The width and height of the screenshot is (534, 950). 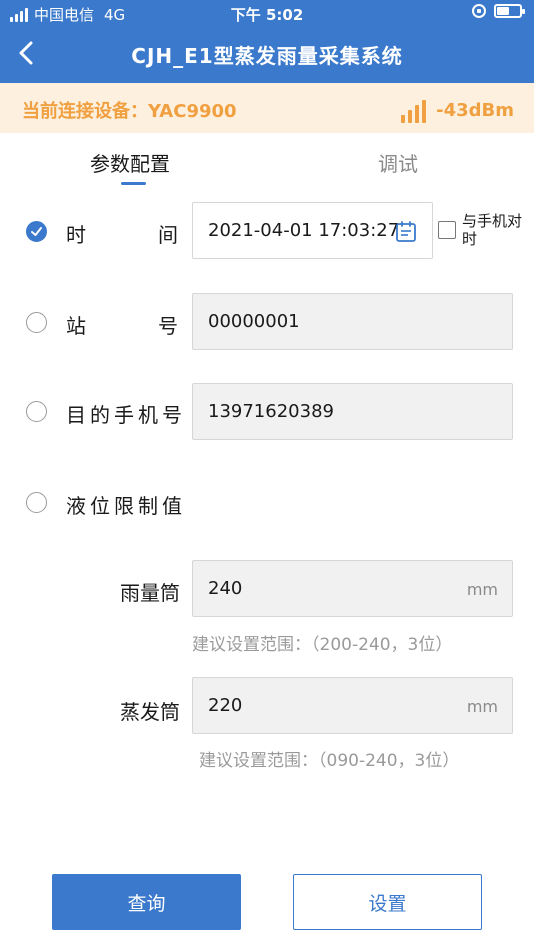 I want to click on calendar-icon, so click(x=406, y=232).